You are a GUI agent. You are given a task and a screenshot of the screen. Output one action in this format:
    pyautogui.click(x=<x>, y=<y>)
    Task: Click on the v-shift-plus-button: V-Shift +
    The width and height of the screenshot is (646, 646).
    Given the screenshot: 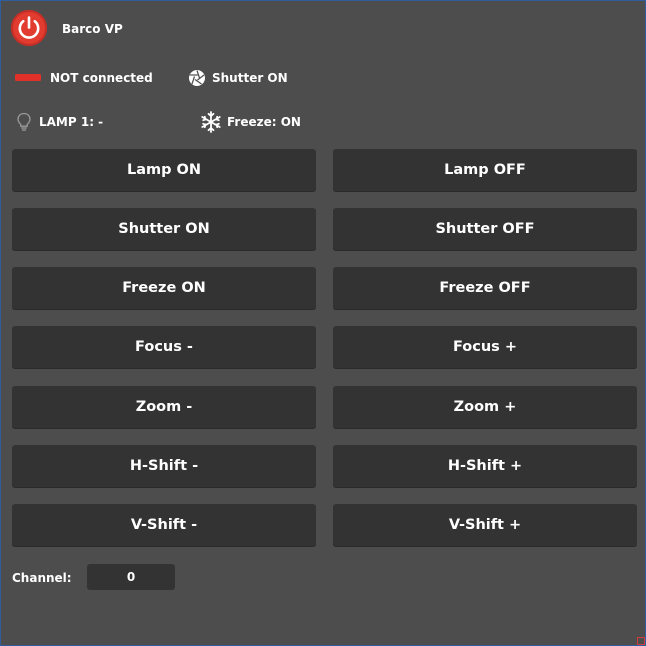 What is the action you would take?
    pyautogui.click(x=485, y=525)
    